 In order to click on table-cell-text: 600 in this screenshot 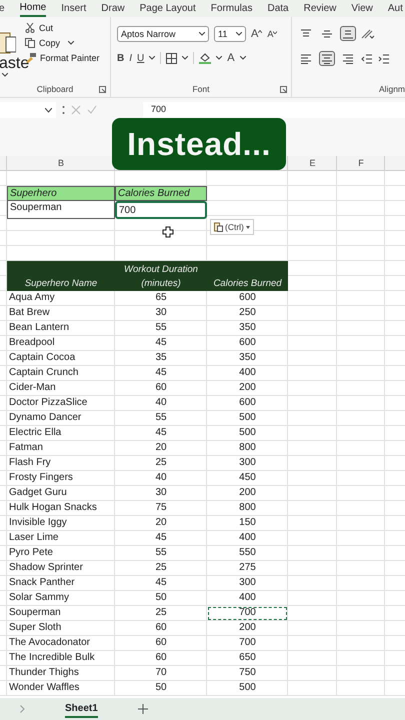, I will do `click(247, 298)`.